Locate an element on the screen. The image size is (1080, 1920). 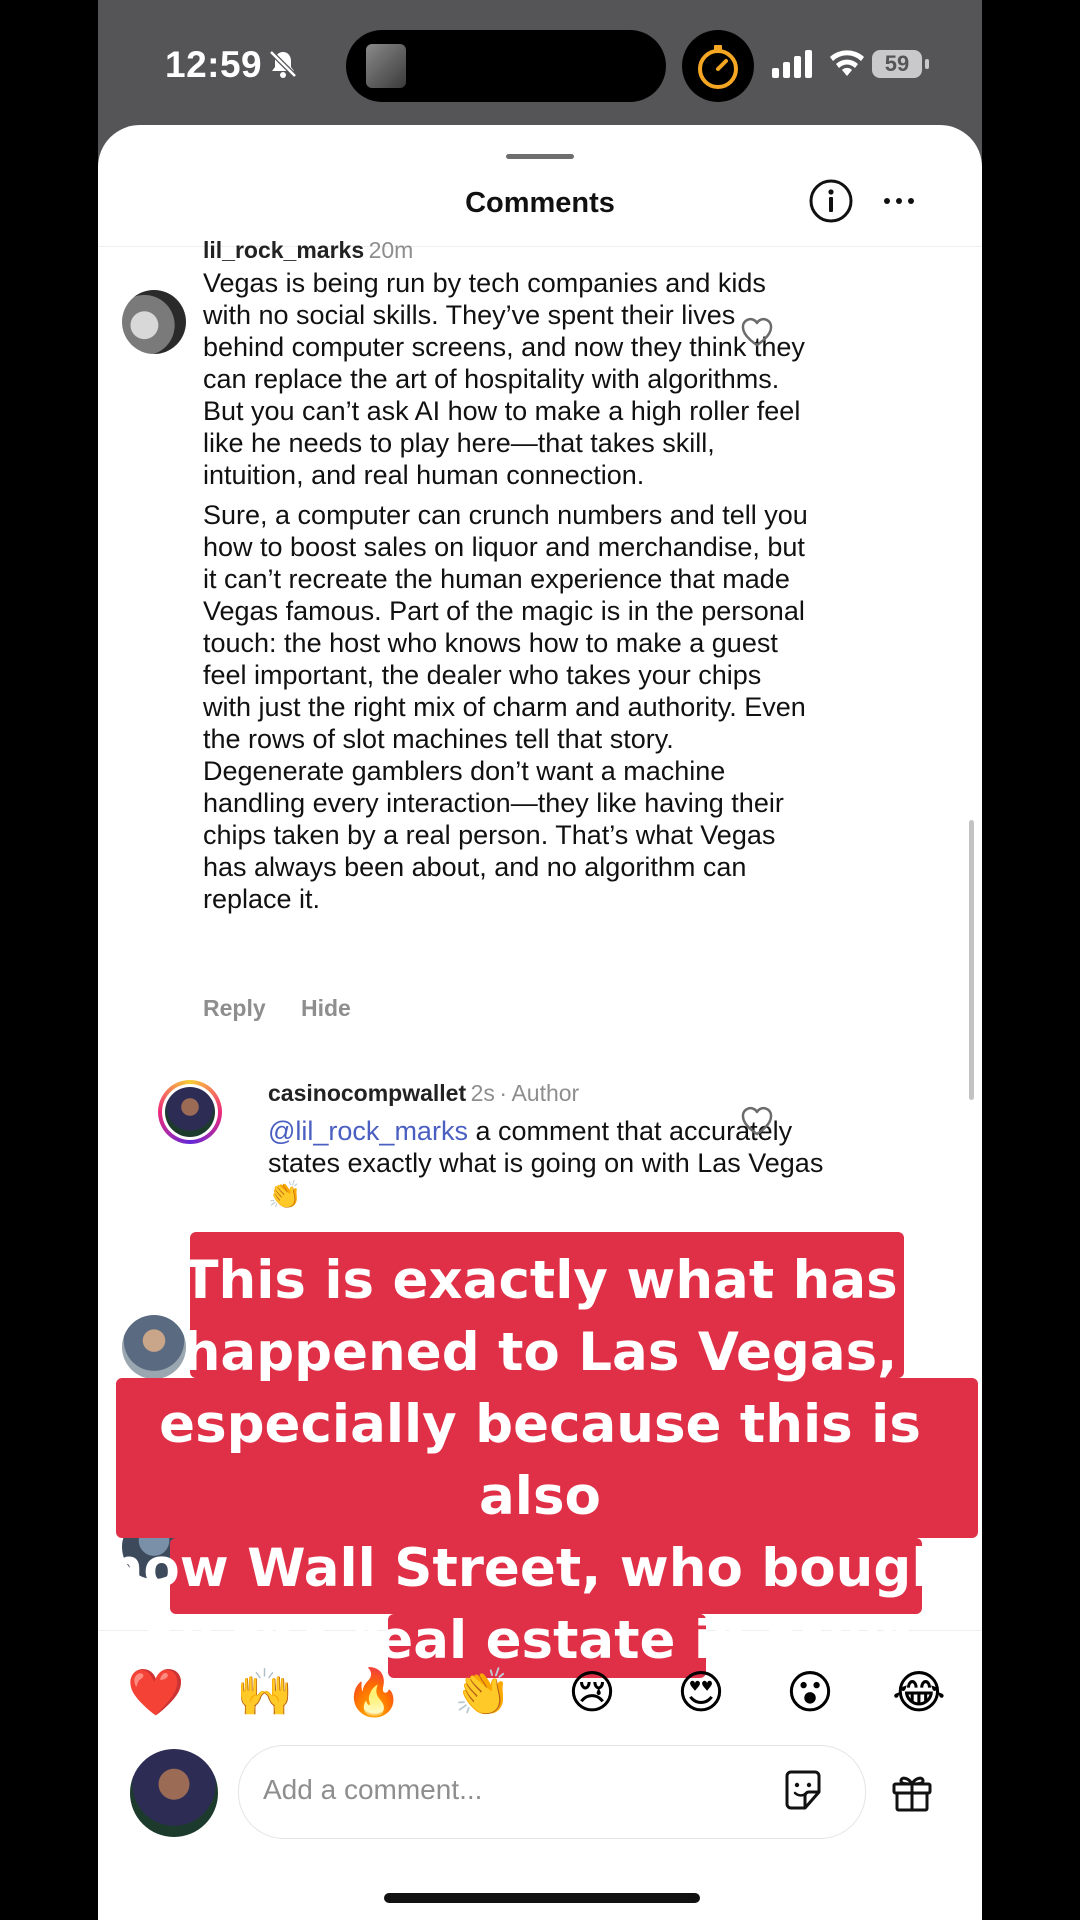
mention-link: @lil_rock_marks is located at coordinates (368, 1131).